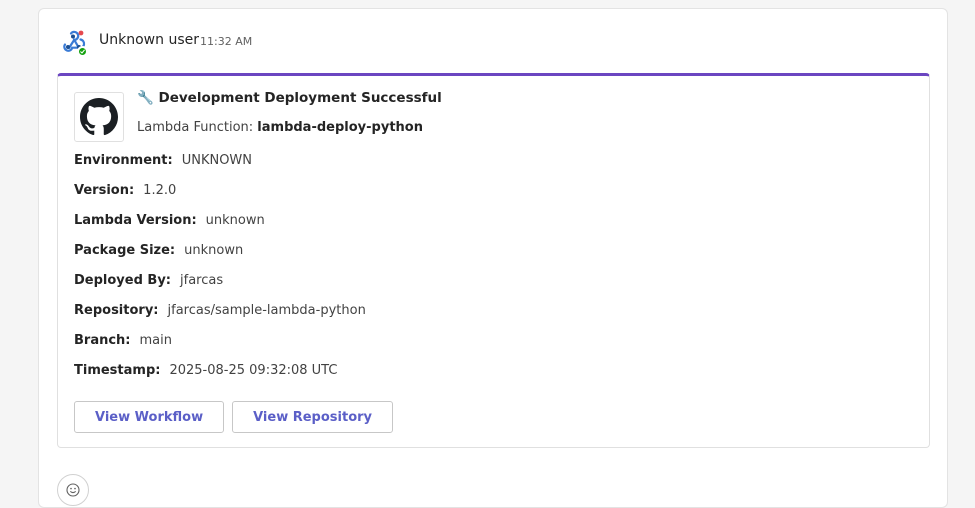  Describe the element at coordinates (74, 43) in the screenshot. I see `avatar` at that location.